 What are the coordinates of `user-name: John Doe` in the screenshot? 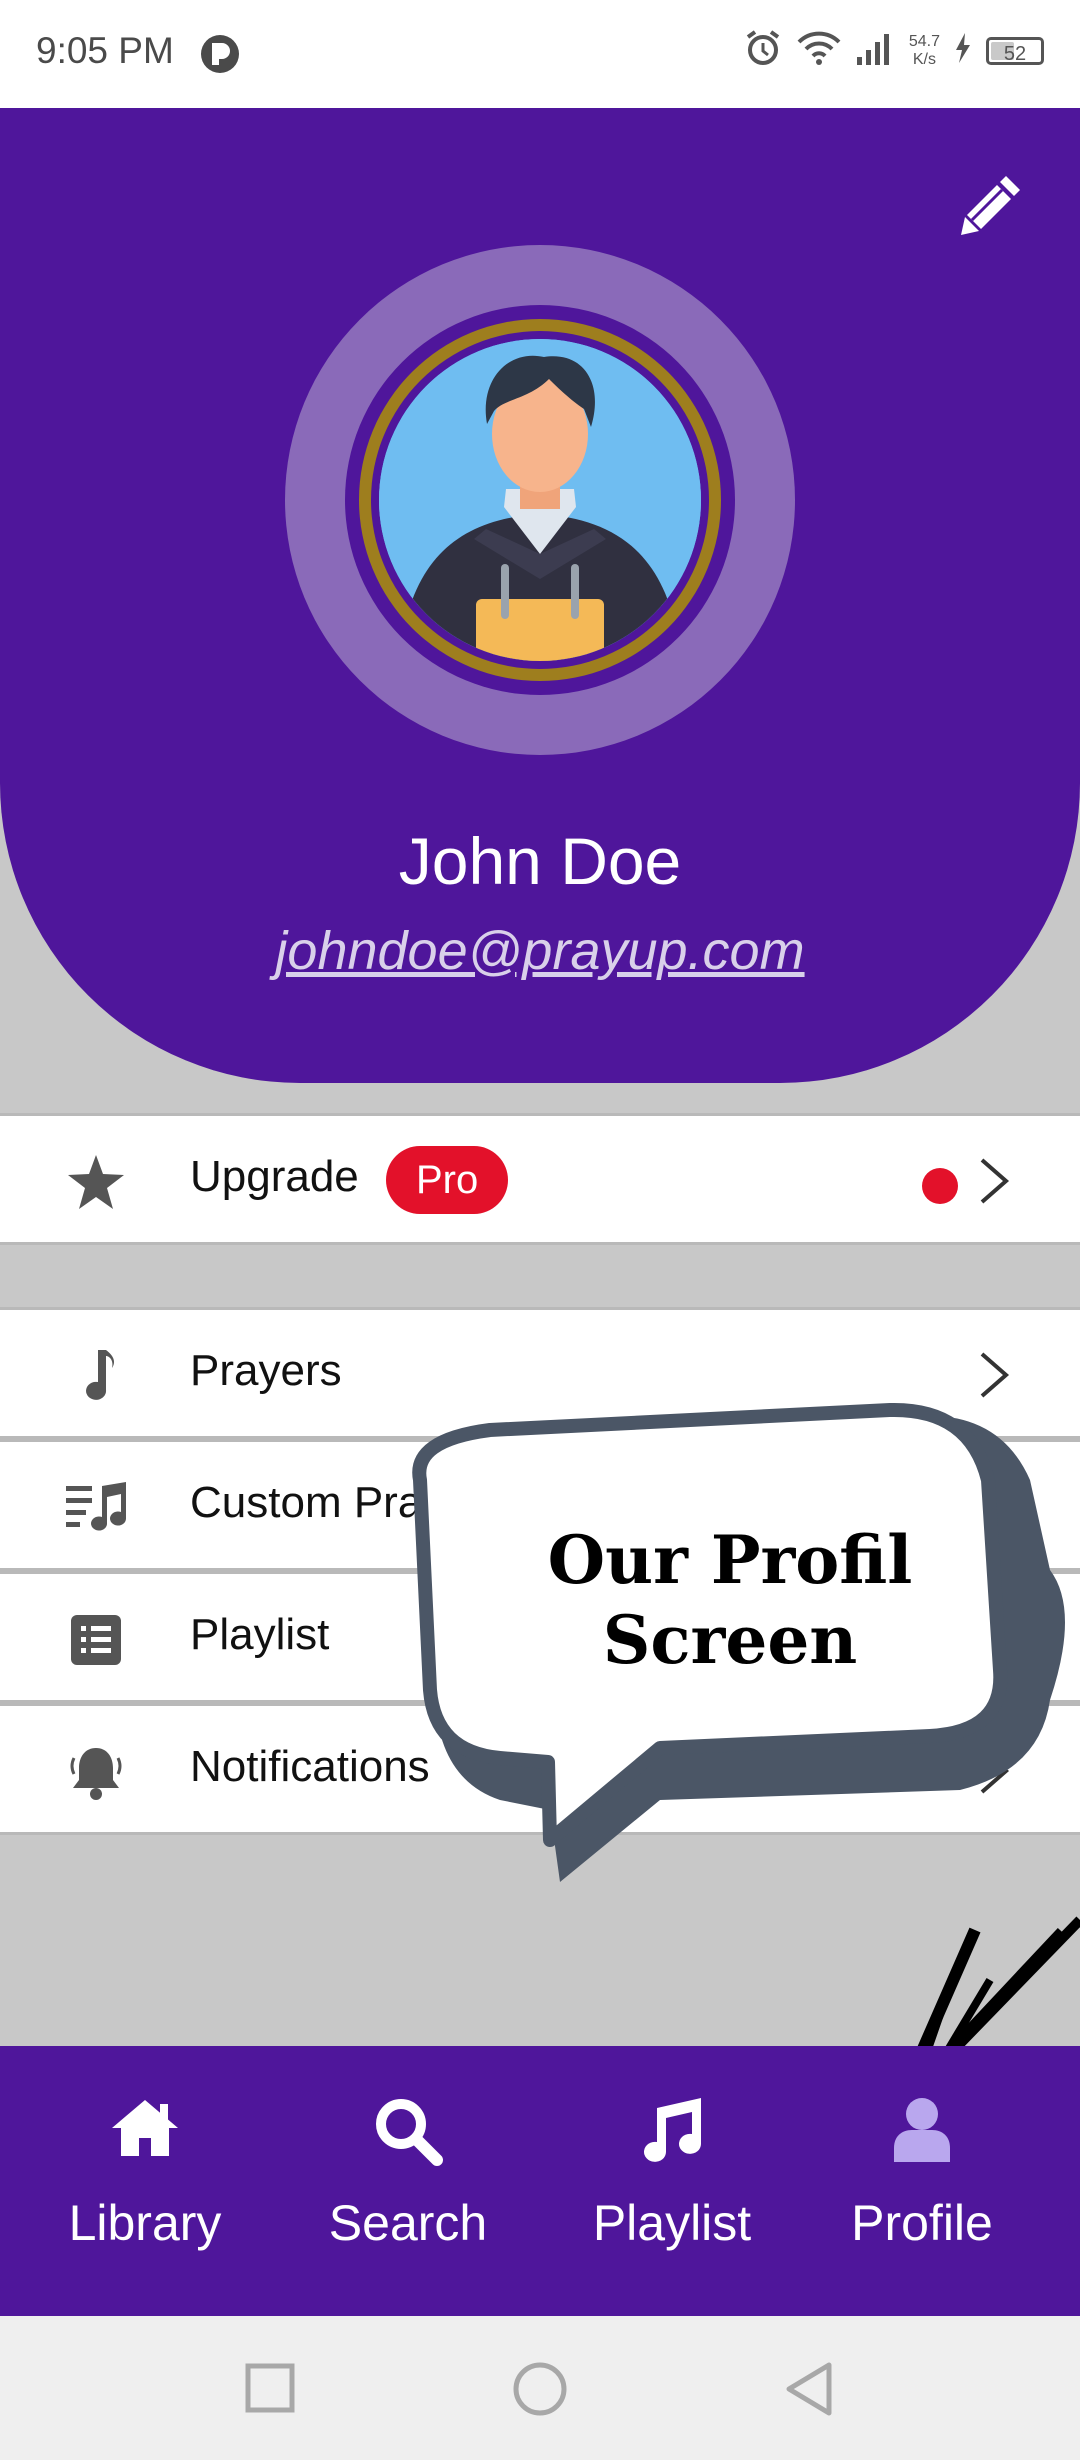 It's located at (540, 861).